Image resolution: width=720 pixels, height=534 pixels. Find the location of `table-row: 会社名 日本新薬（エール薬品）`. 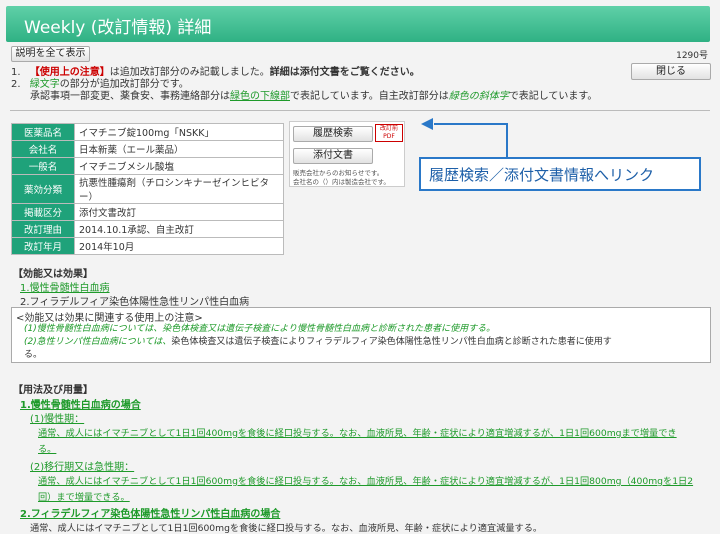

table-row: 会社名 日本新薬（エール薬品） is located at coordinates (147, 149).